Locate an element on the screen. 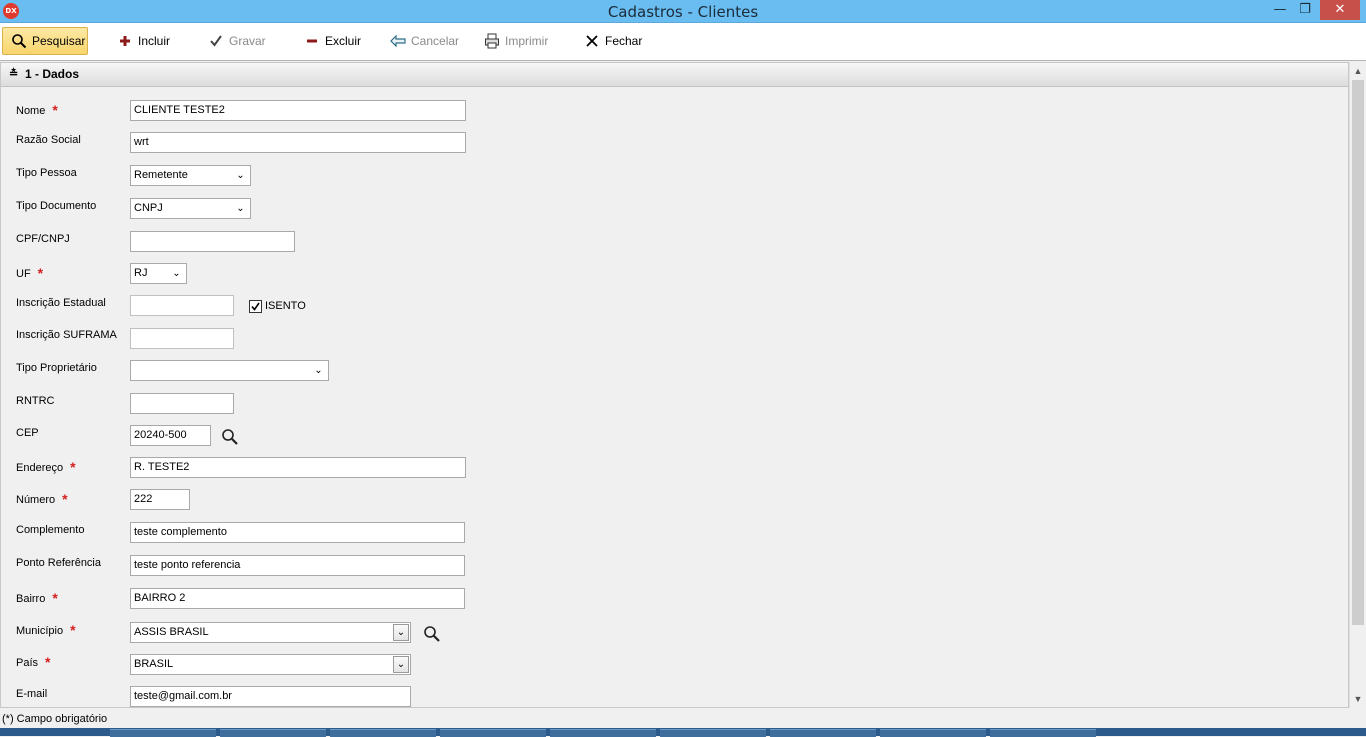 Image resolution: width=1366 pixels, height=737 pixels. municipio-label: Município * is located at coordinates (46, 630).